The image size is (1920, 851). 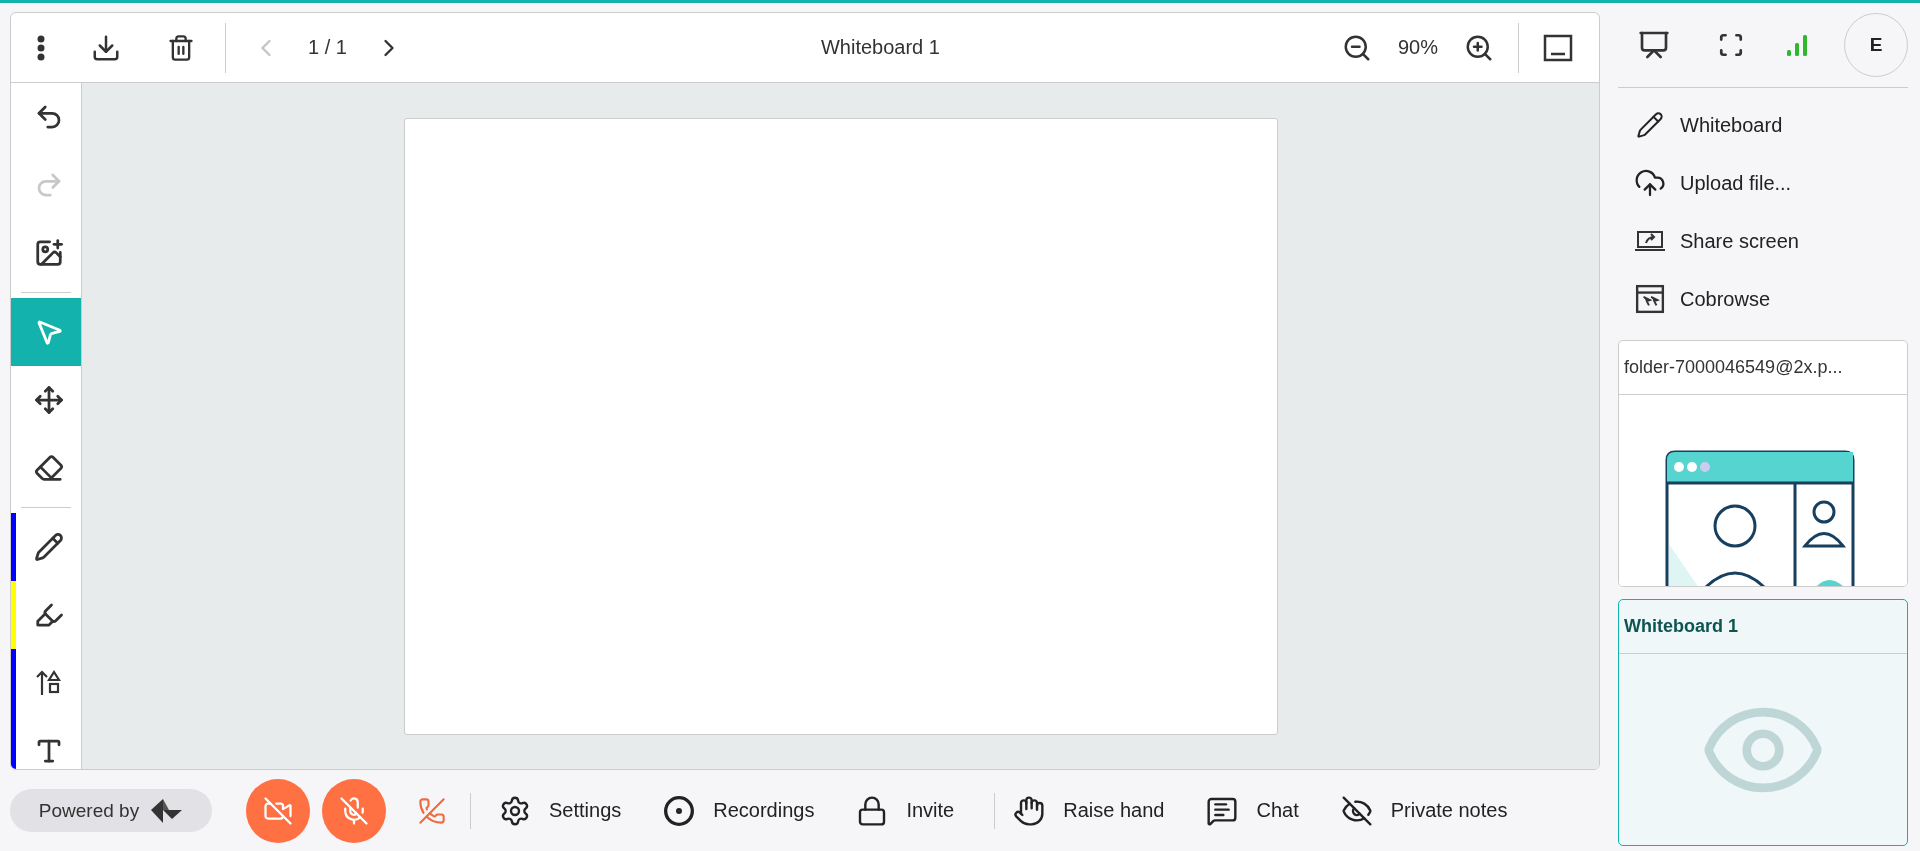 What do you see at coordinates (89, 810) in the screenshot?
I see `powered-by-text: Powered by` at bounding box center [89, 810].